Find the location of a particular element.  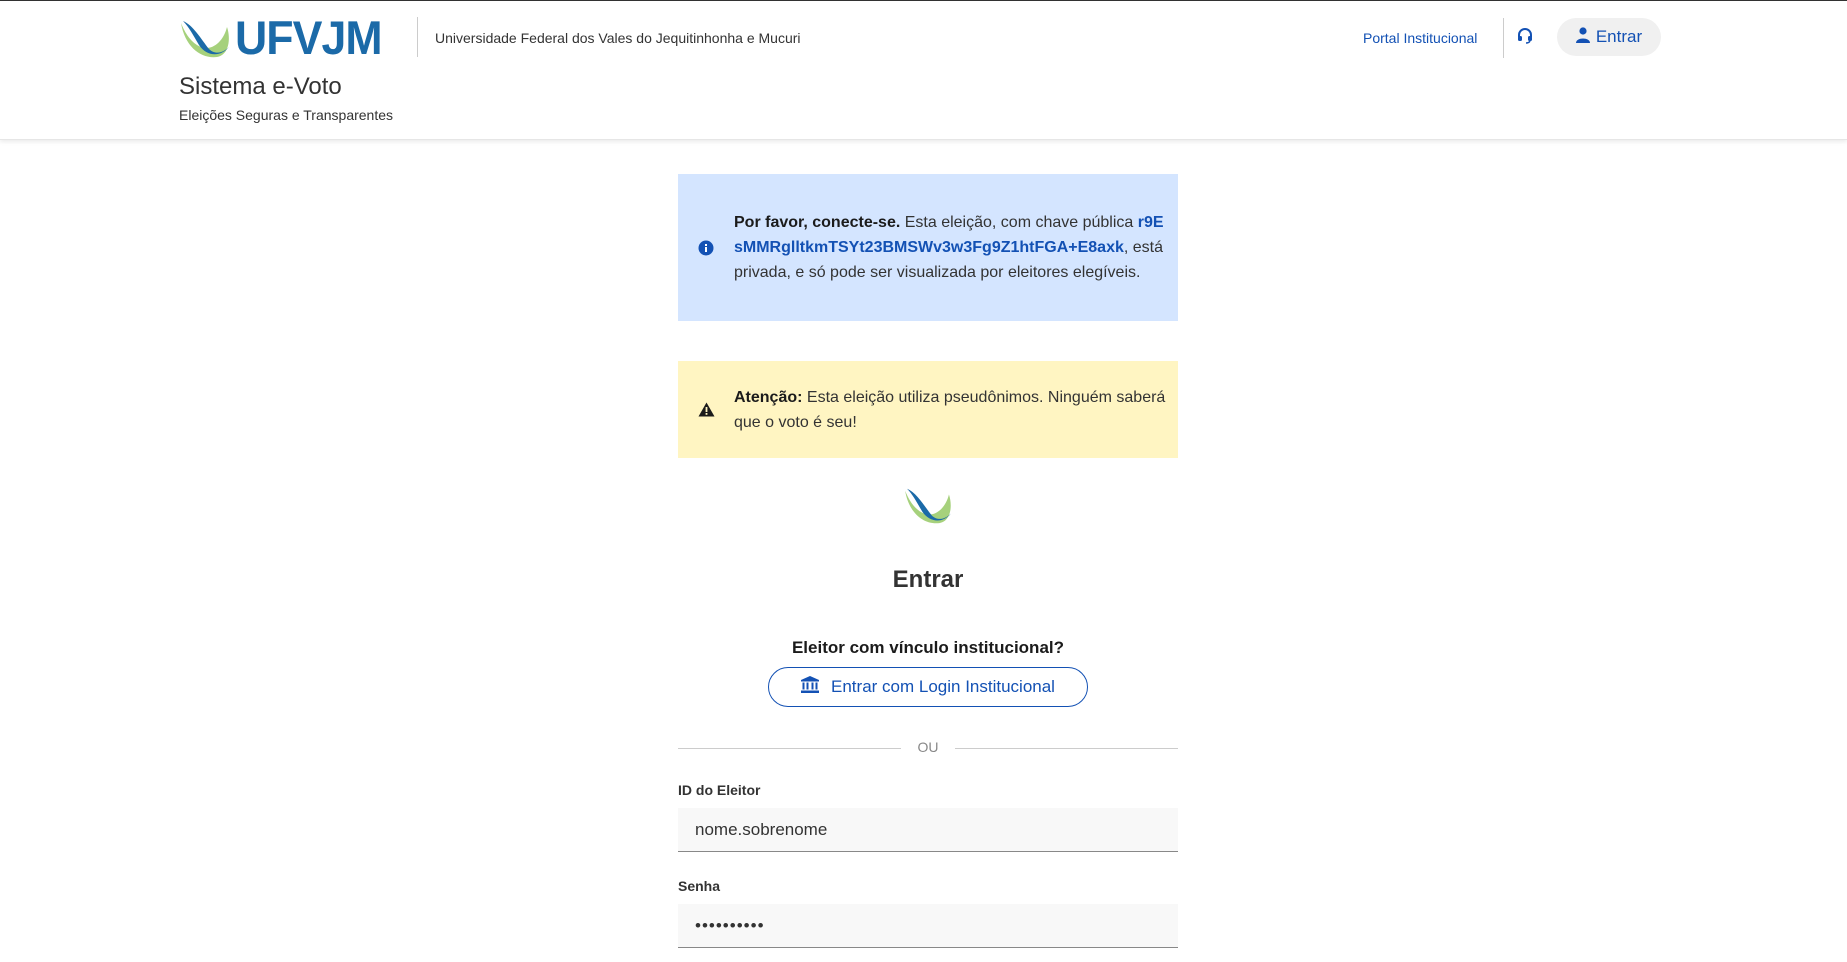

warning-icon is located at coordinates (706, 409).